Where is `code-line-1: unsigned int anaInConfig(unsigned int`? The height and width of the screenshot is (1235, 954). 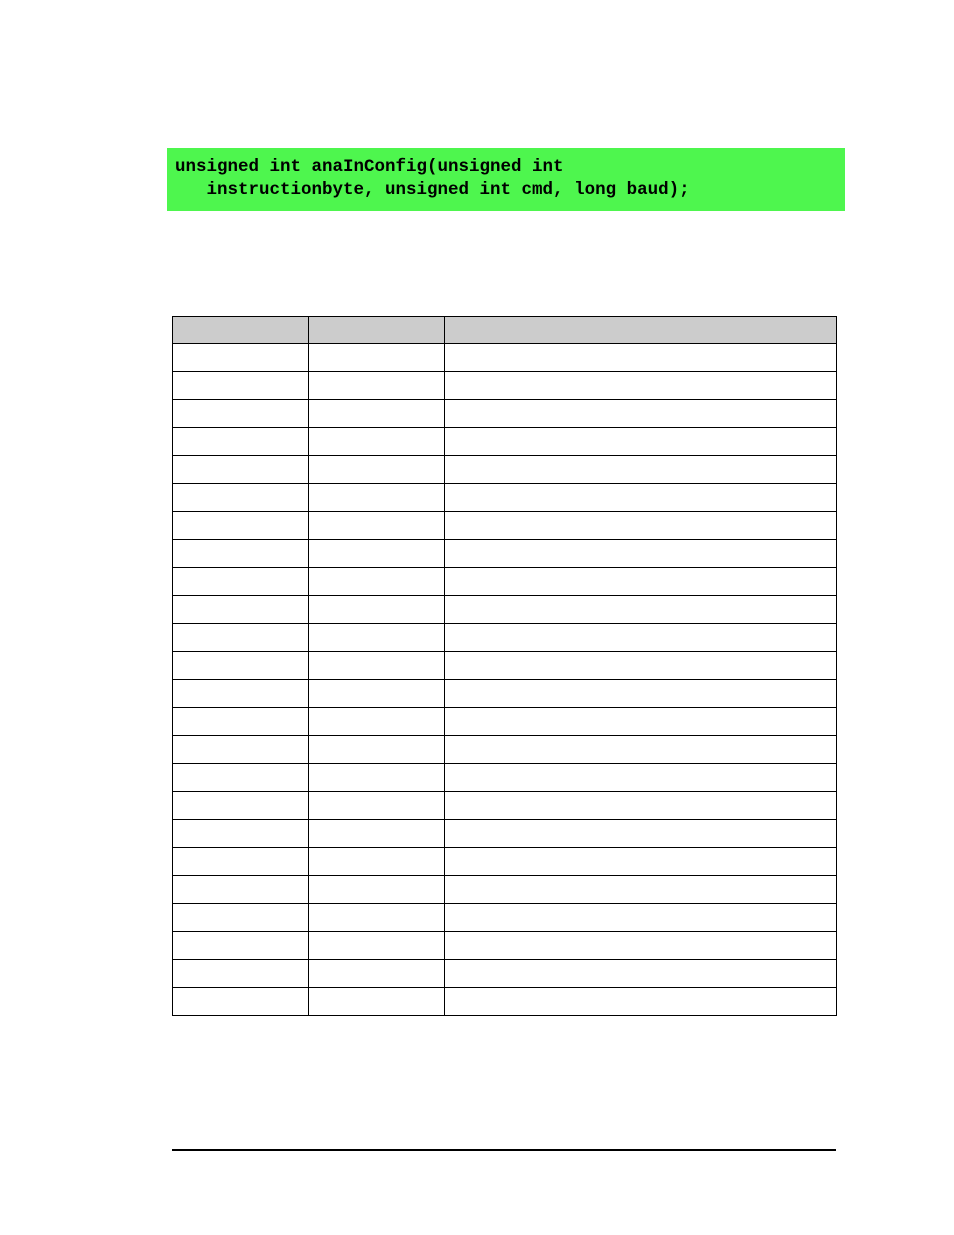
code-line-1: unsigned int anaInConfig(unsigned int is located at coordinates (369, 167).